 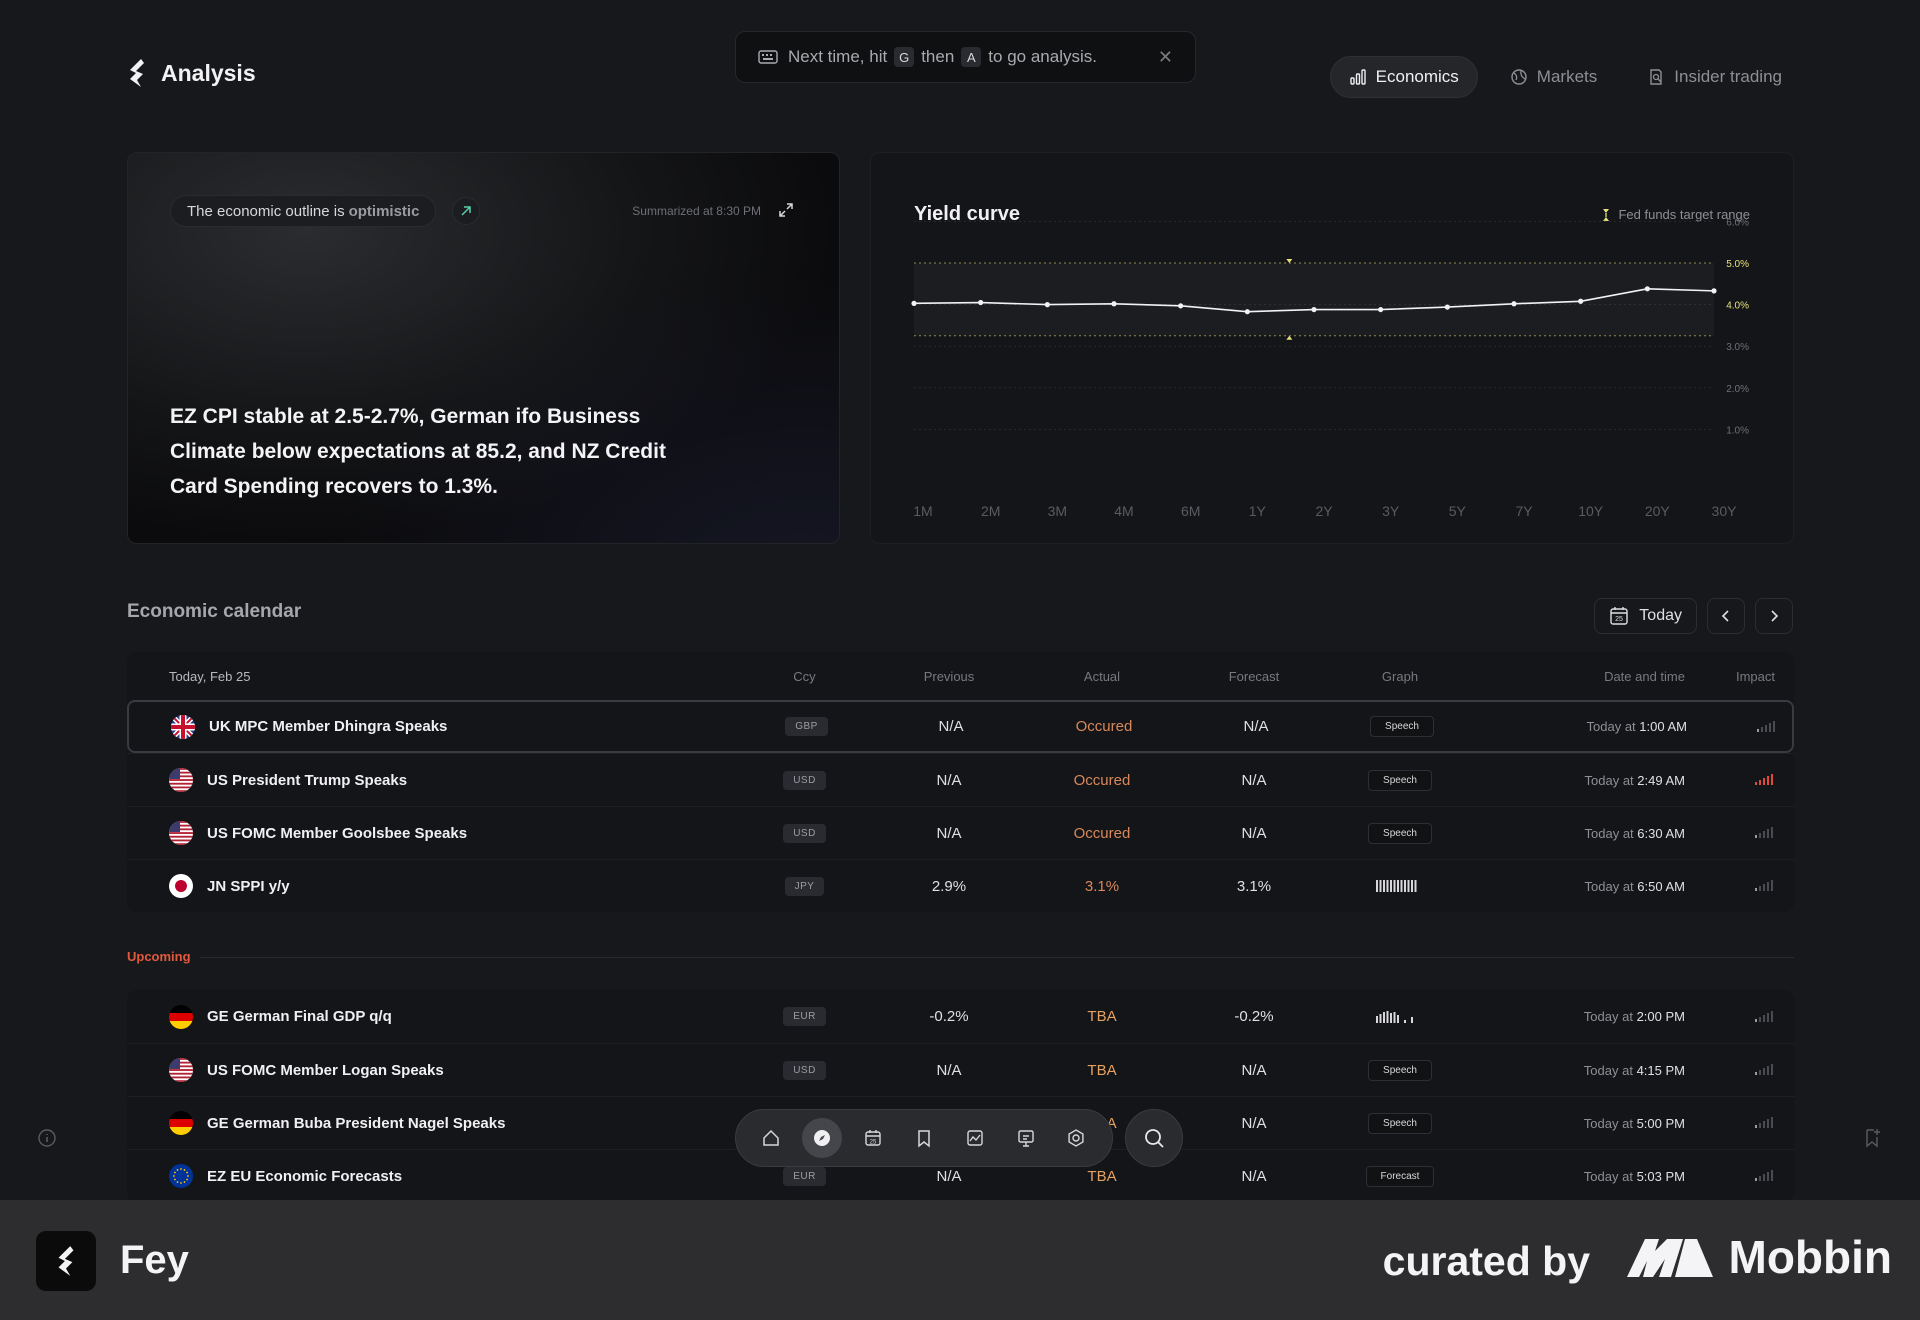 What do you see at coordinates (1357, 77) in the screenshot?
I see `bar-chart-icon` at bounding box center [1357, 77].